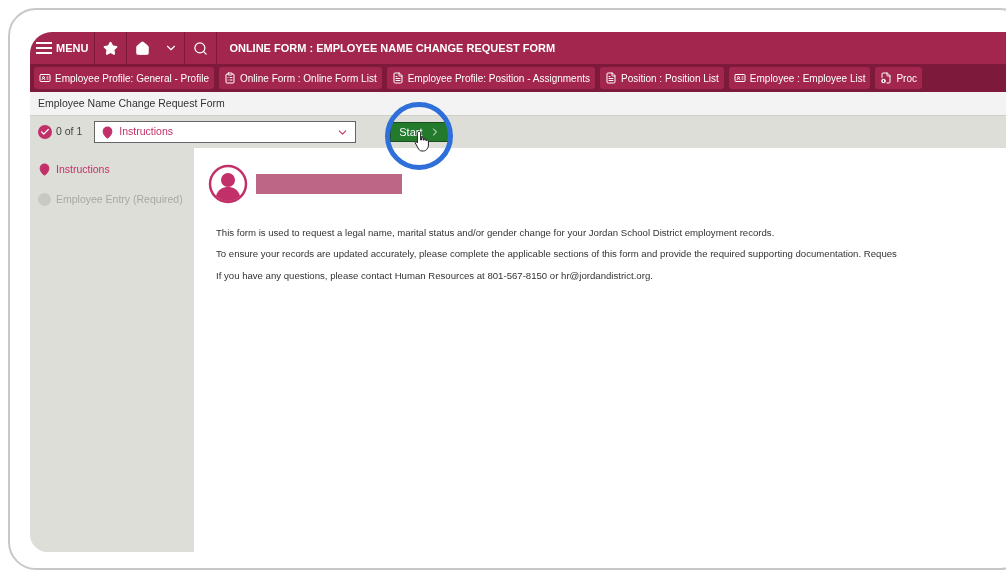 The width and height of the screenshot is (1006, 572). I want to click on search-icon, so click(201, 48).